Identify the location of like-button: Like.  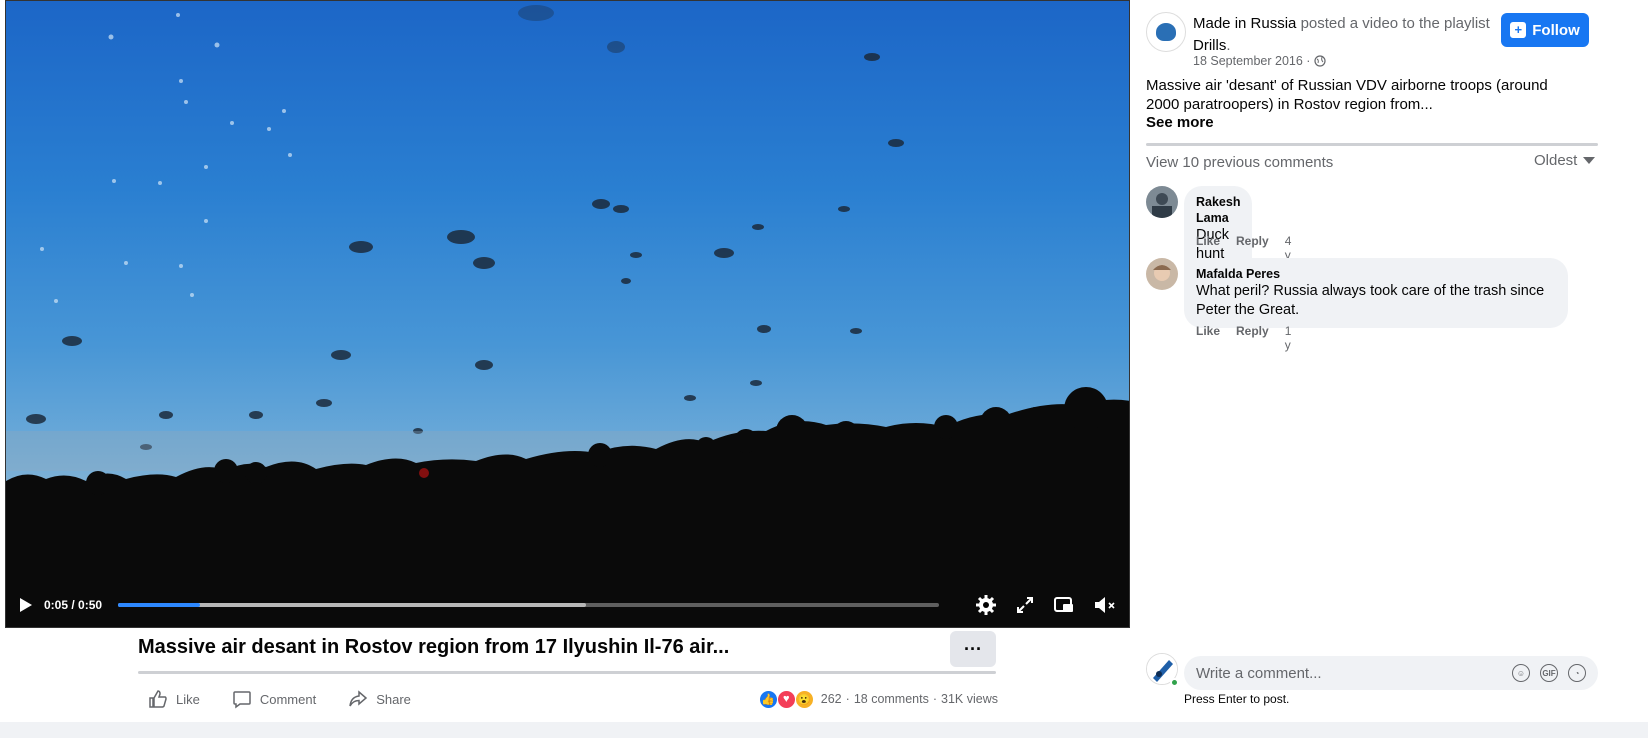
(169, 699).